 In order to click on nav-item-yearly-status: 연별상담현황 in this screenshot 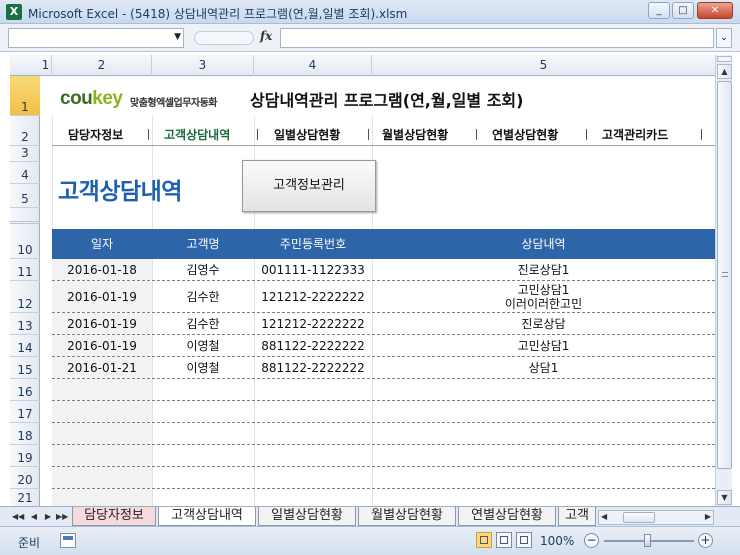, I will do `click(525, 134)`.